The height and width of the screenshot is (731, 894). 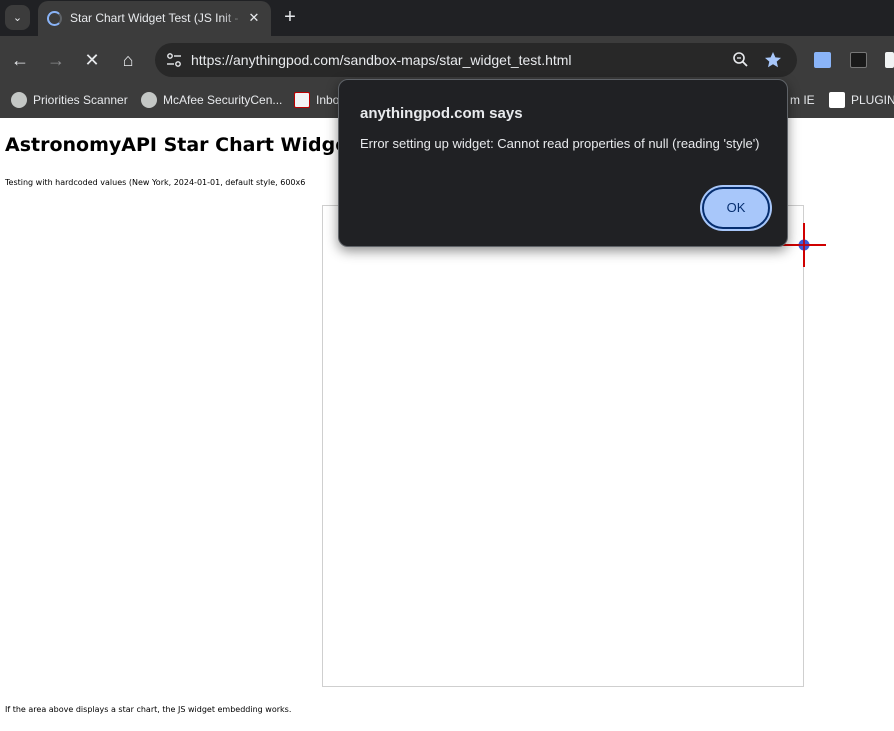 I want to click on new-tab-button: +, so click(x=290, y=17).